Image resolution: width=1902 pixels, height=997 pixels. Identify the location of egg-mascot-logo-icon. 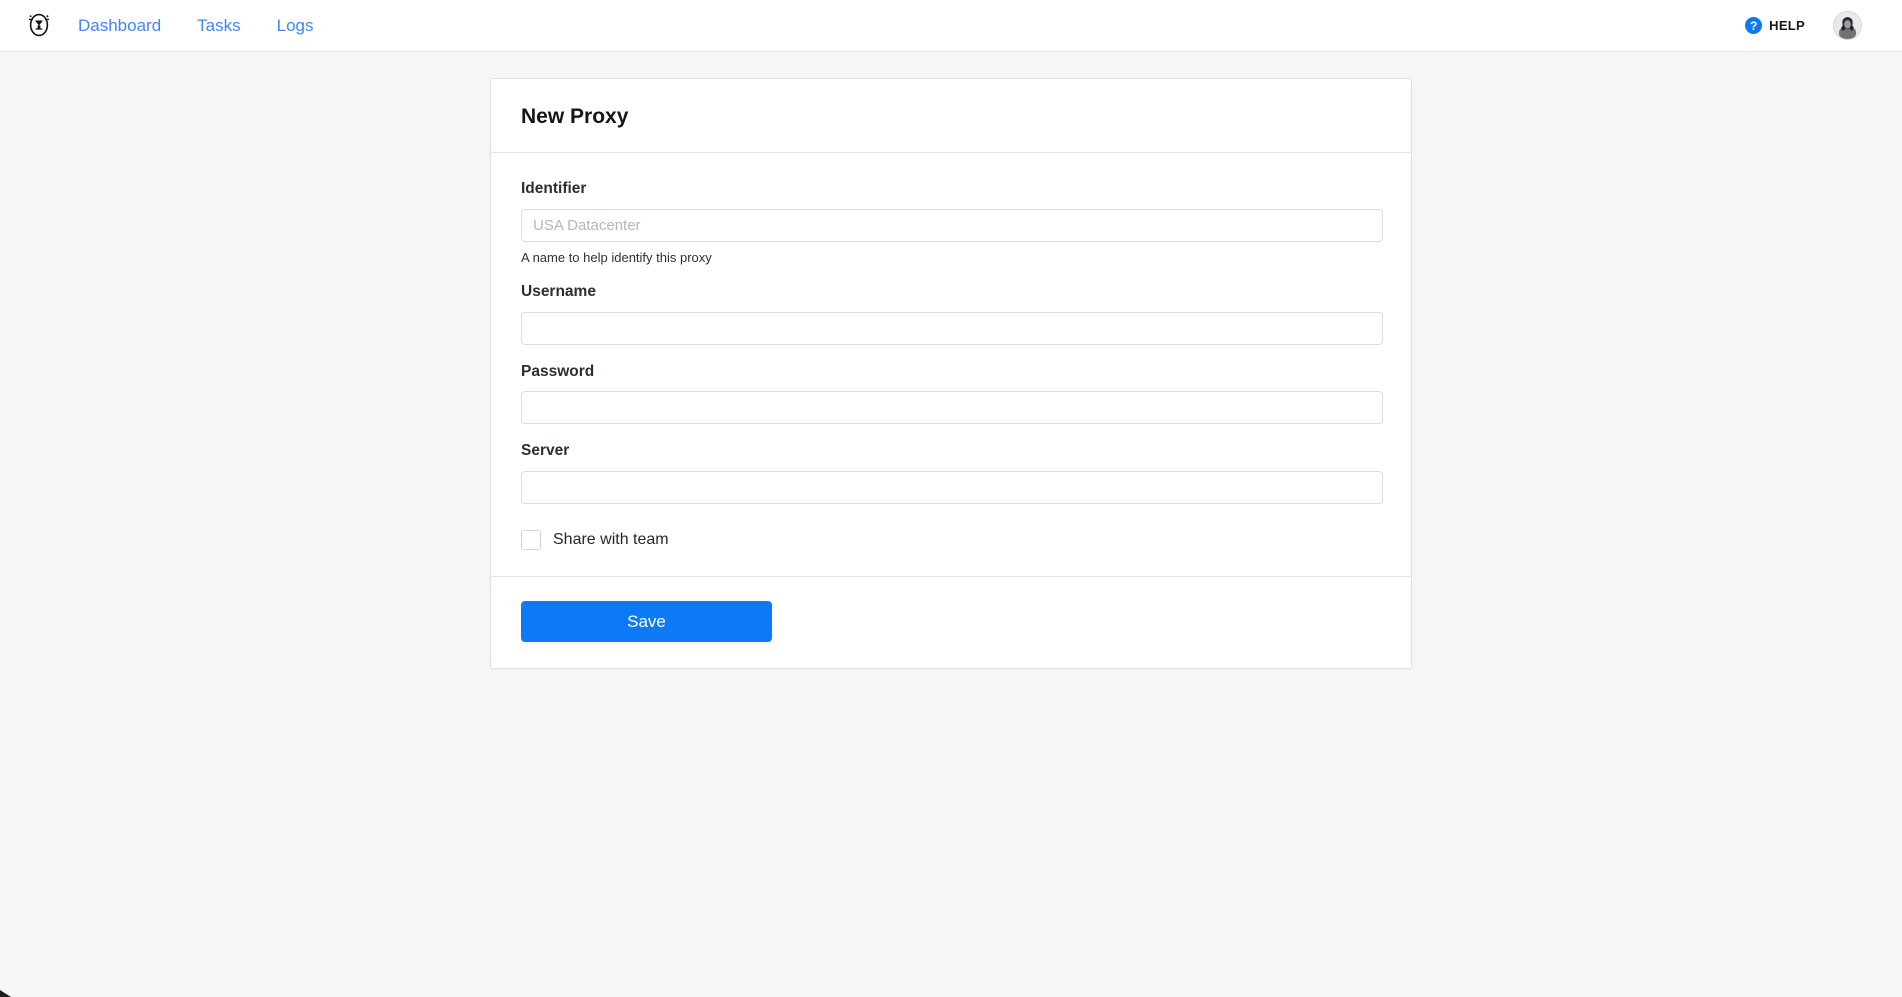
(39, 25).